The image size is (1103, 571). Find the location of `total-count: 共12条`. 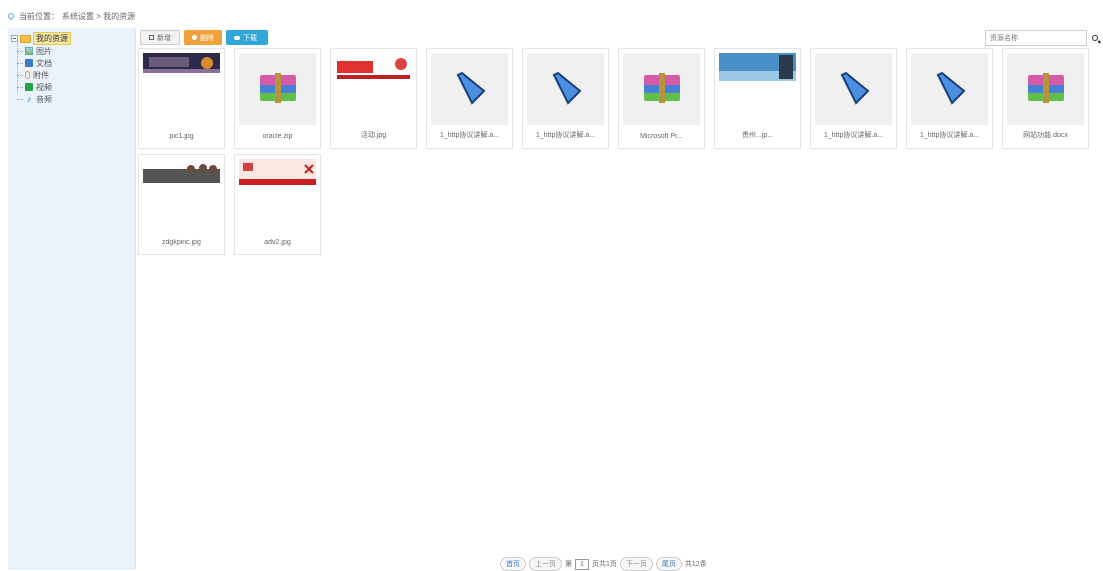

total-count: 共12条 is located at coordinates (695, 564).